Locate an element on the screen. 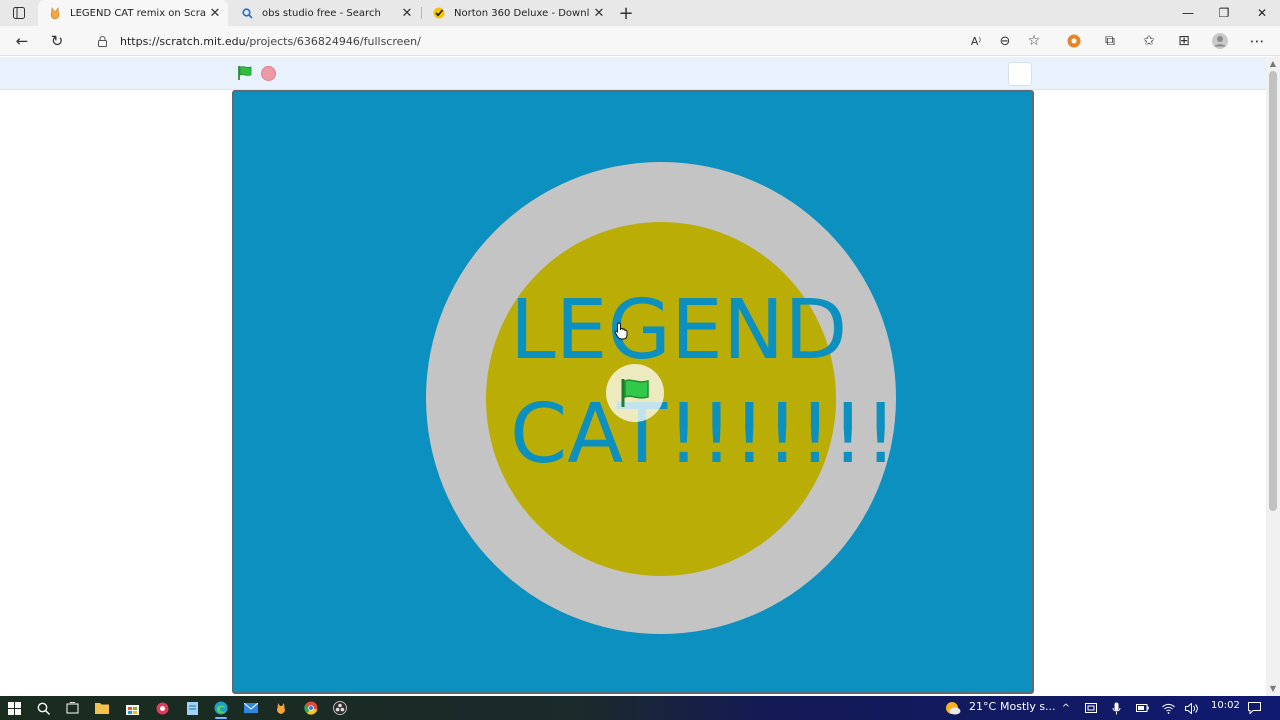 This screenshot has width=1280, height=720. microphone-button is located at coordinates (1116, 708).